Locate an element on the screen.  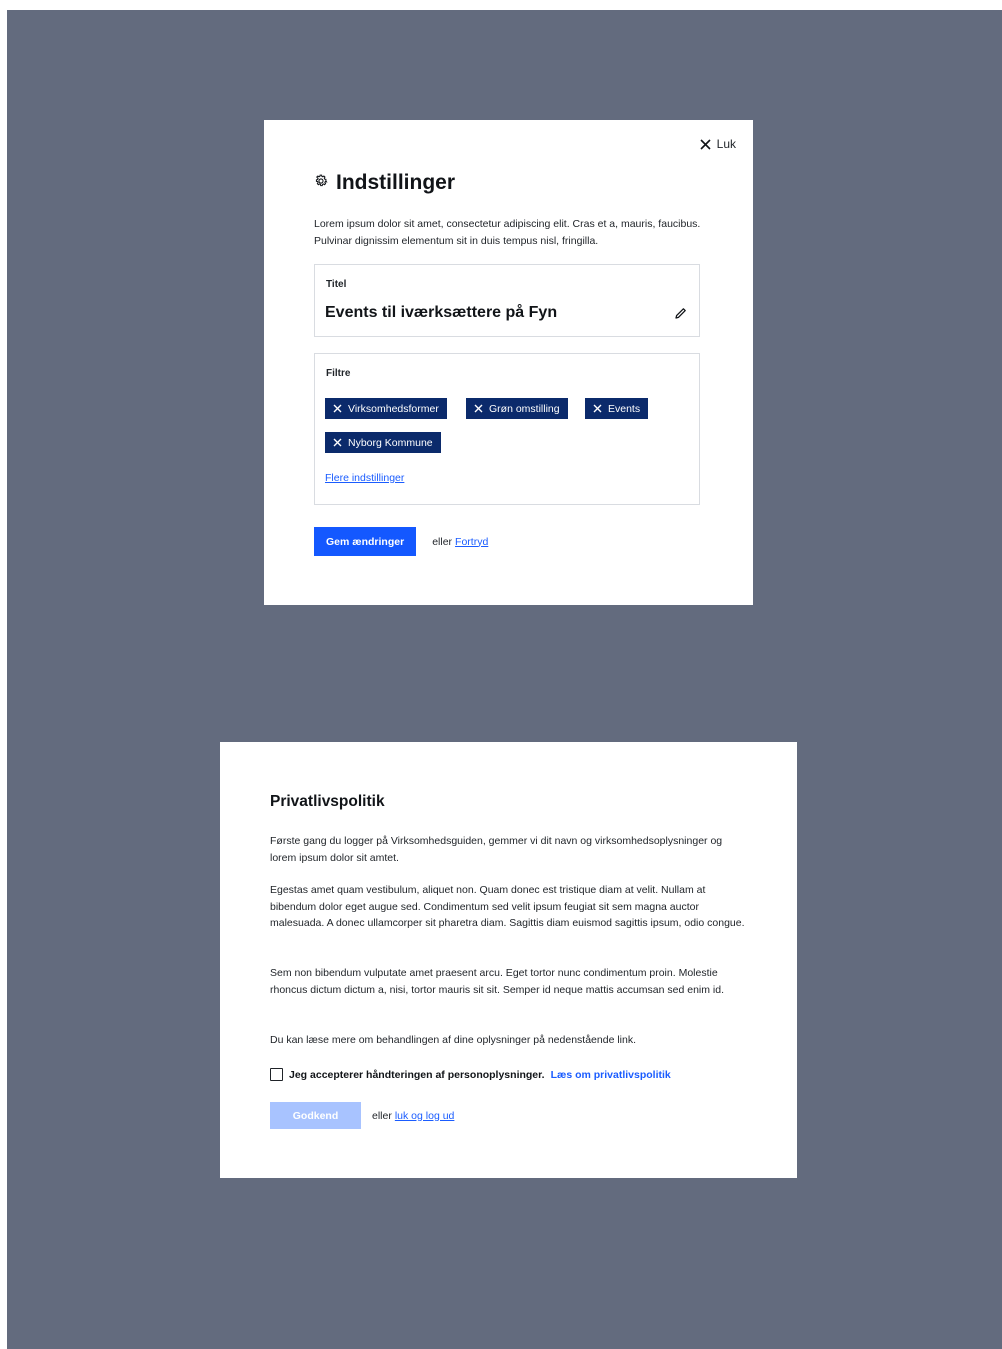
title-field-label: Titel is located at coordinates (336, 284).